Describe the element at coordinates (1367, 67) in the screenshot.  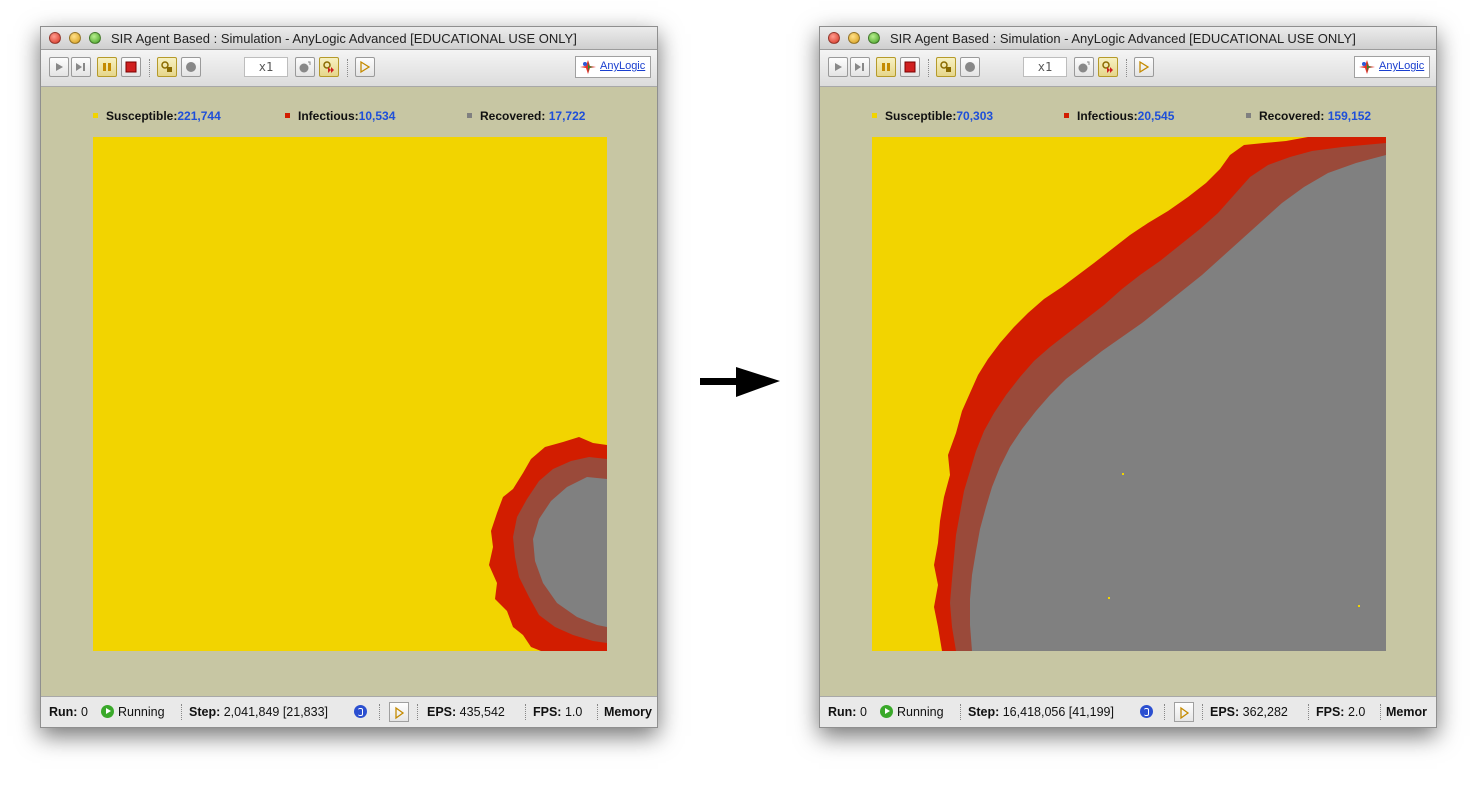
I see `anylogic-logo-icon` at that location.